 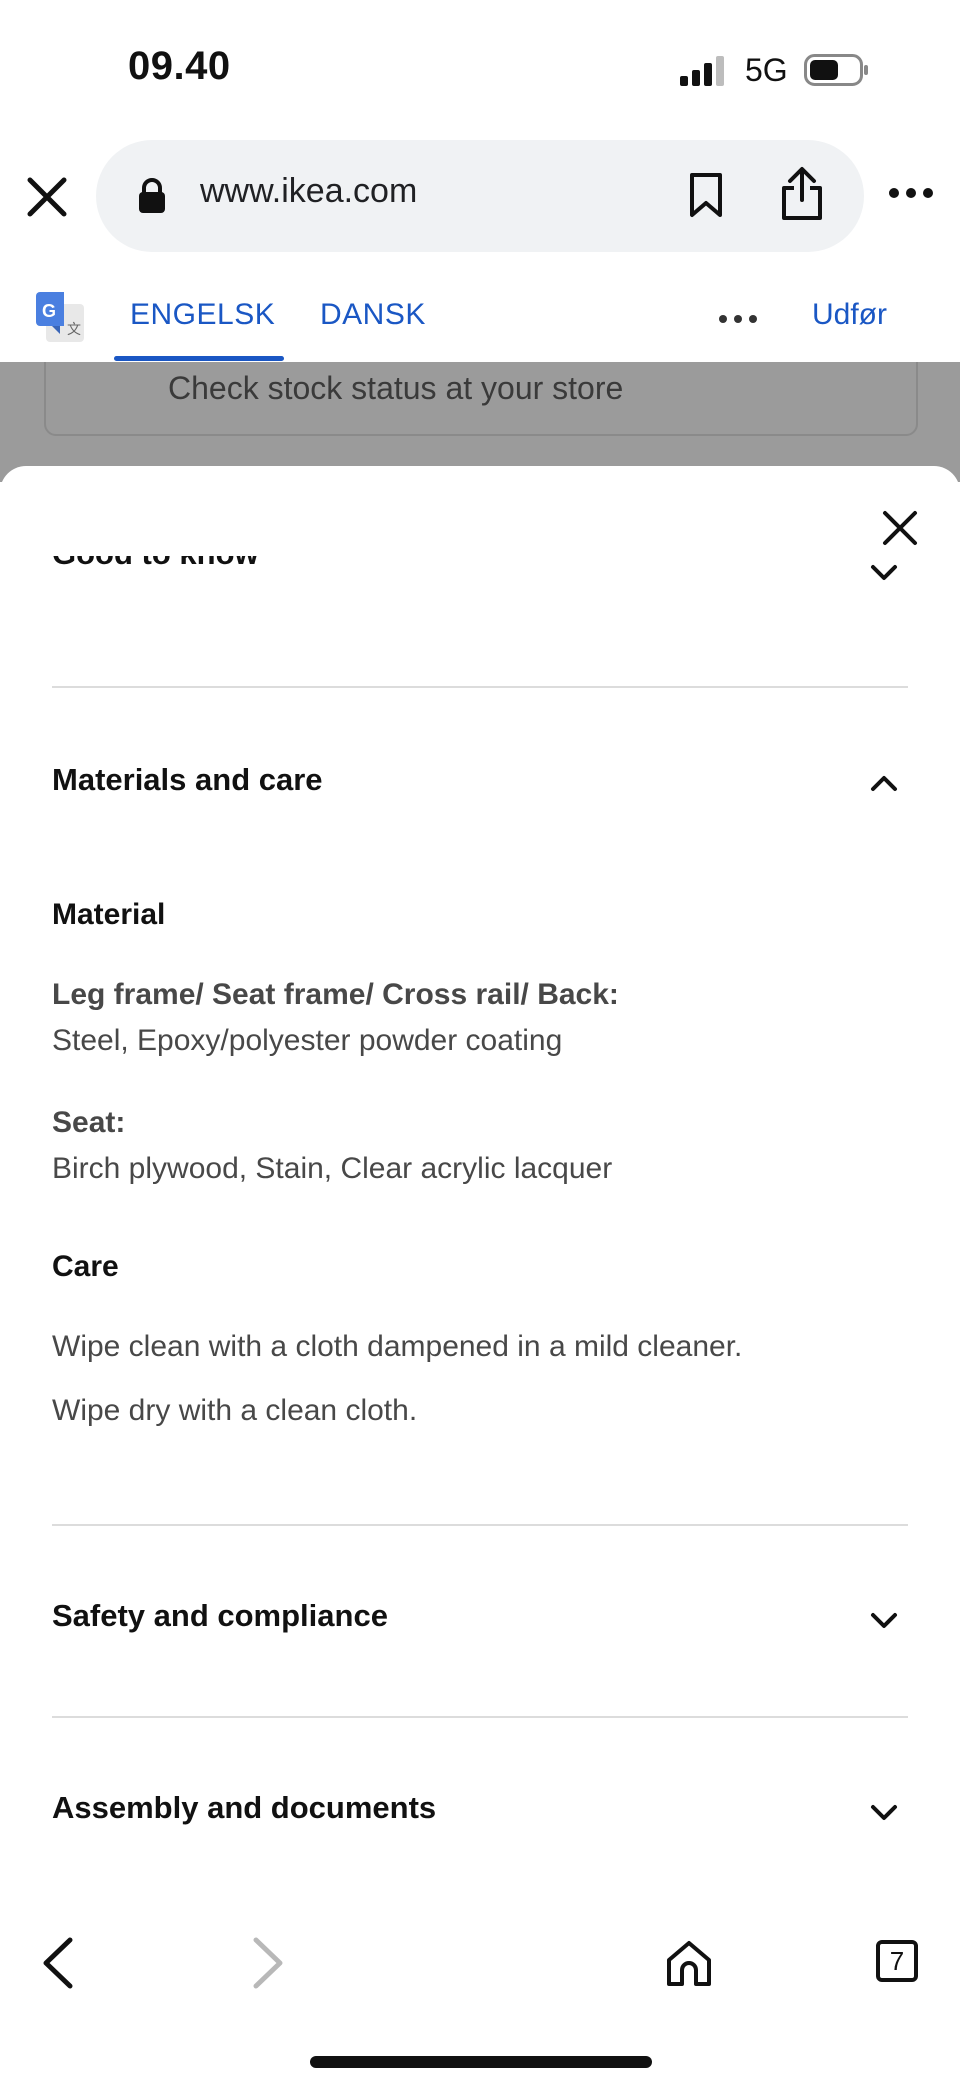 I want to click on care-instruction: Wipe dry with a clean cloth., so click(x=235, y=1410).